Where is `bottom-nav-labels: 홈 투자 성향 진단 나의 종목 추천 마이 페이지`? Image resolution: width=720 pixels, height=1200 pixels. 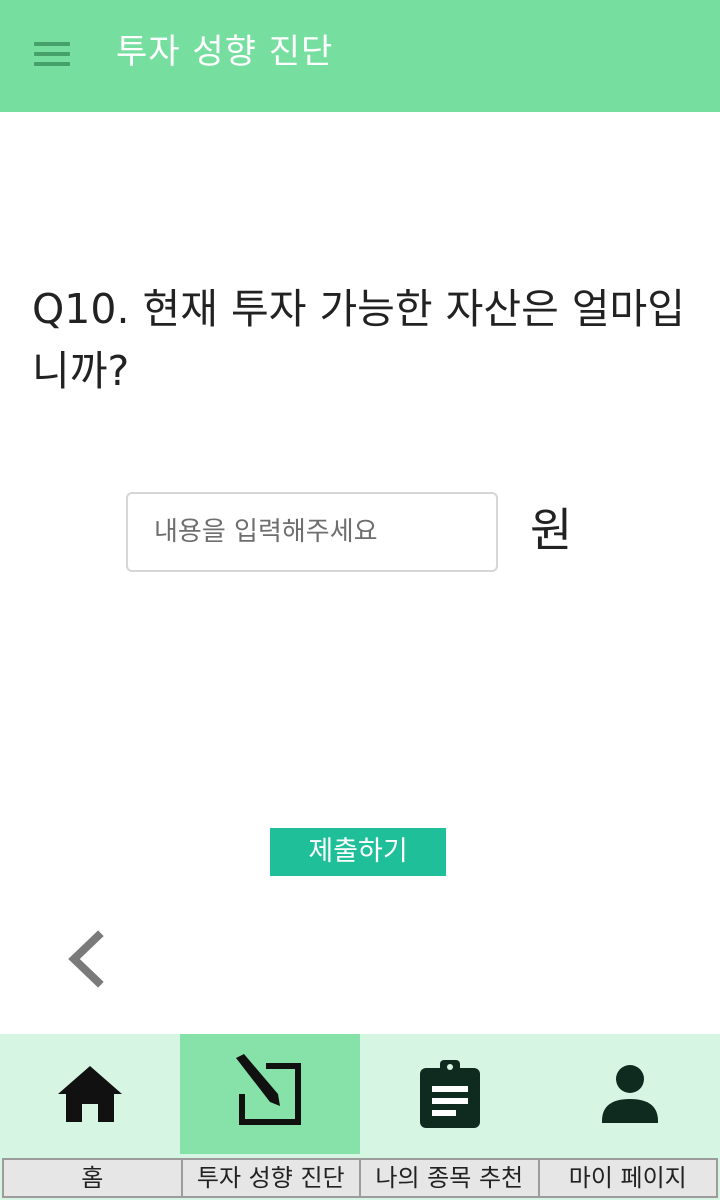
bottom-nav-labels: 홈 투자 성향 진단 나의 종목 추천 마이 페이지 is located at coordinates (360, 1178).